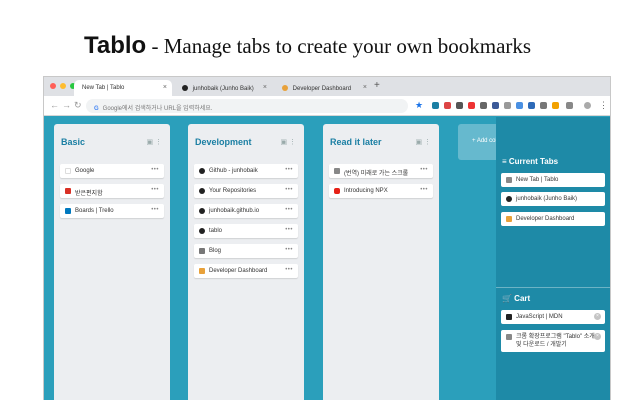 The height and width of the screenshot is (400, 640). Describe the element at coordinates (112, 171) in the screenshot. I see `bookmark-card: Google •••` at that location.